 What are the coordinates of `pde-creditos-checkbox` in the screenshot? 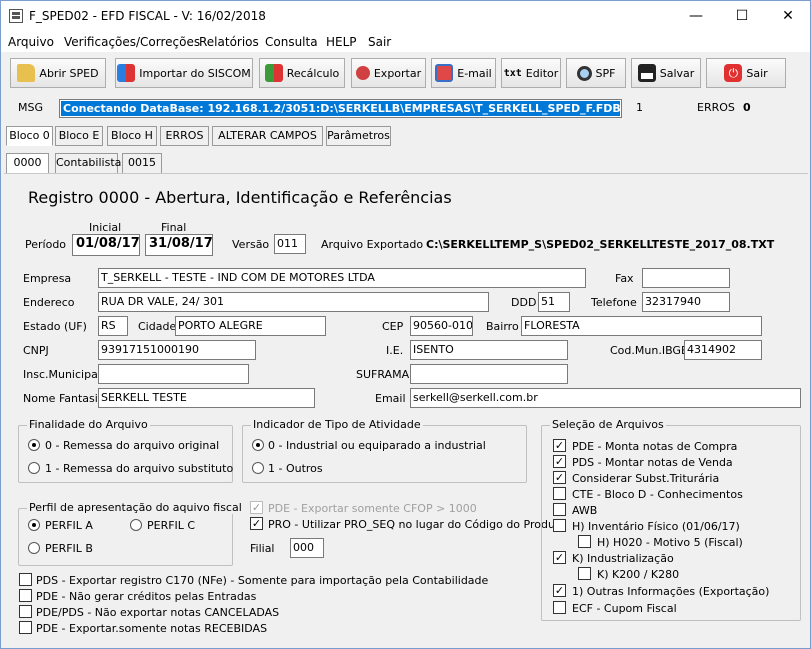 It's located at (25, 595).